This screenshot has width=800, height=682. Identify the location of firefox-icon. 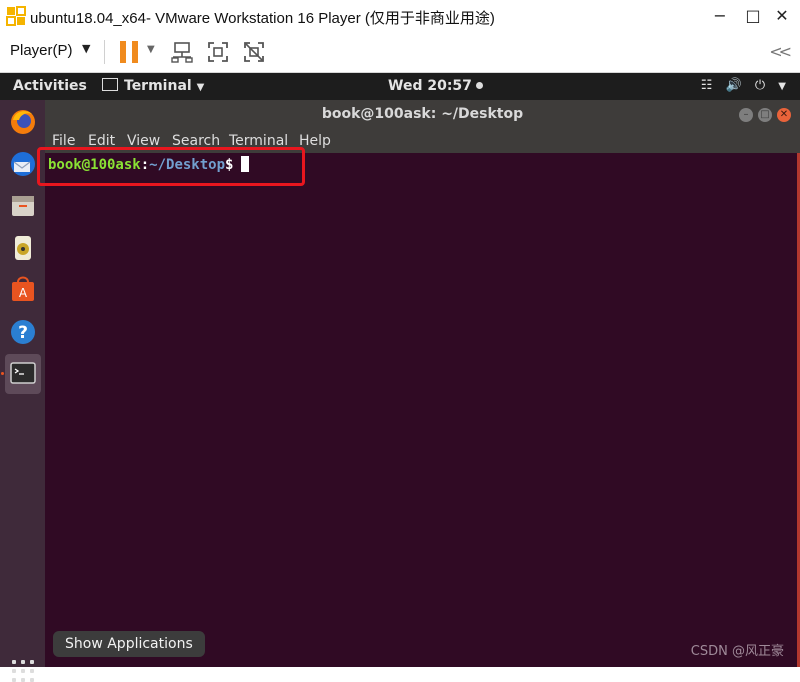
(23, 122).